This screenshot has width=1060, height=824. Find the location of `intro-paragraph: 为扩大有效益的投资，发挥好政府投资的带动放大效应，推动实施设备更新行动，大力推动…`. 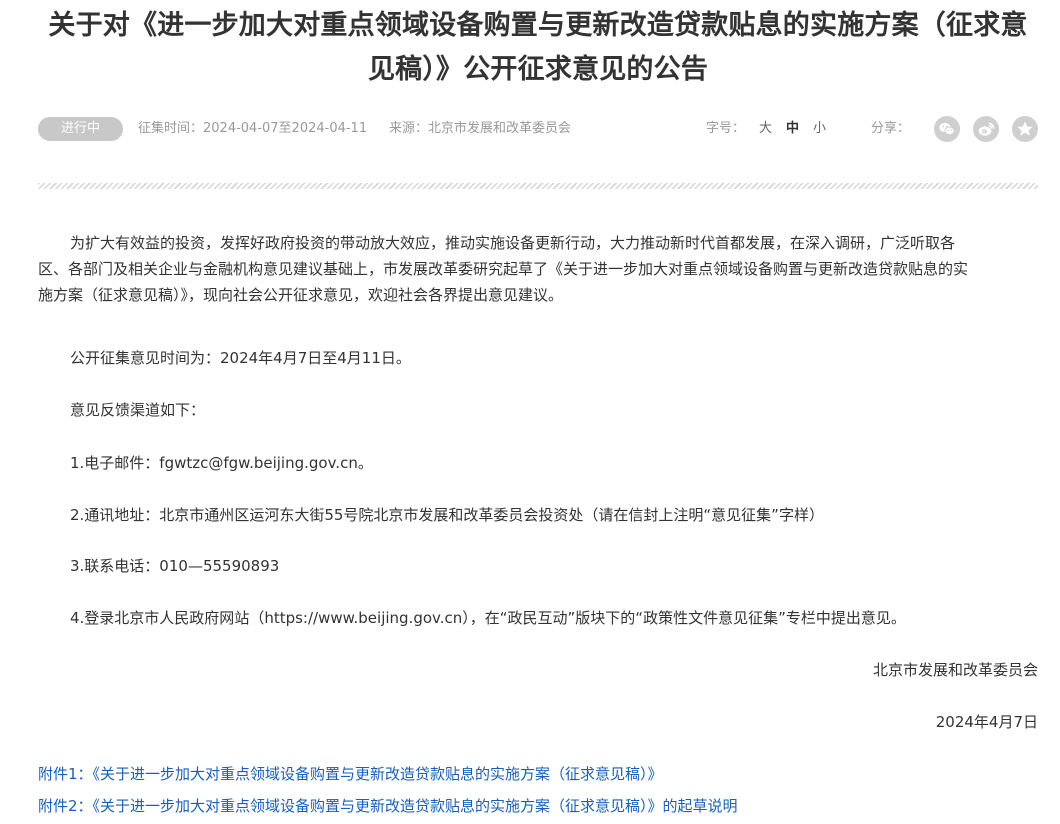

intro-paragraph: 为扩大有效益的投资，发挥好政府投资的带动放大效应，推动实施设备更新行动，大力推动… is located at coordinates (538, 269).